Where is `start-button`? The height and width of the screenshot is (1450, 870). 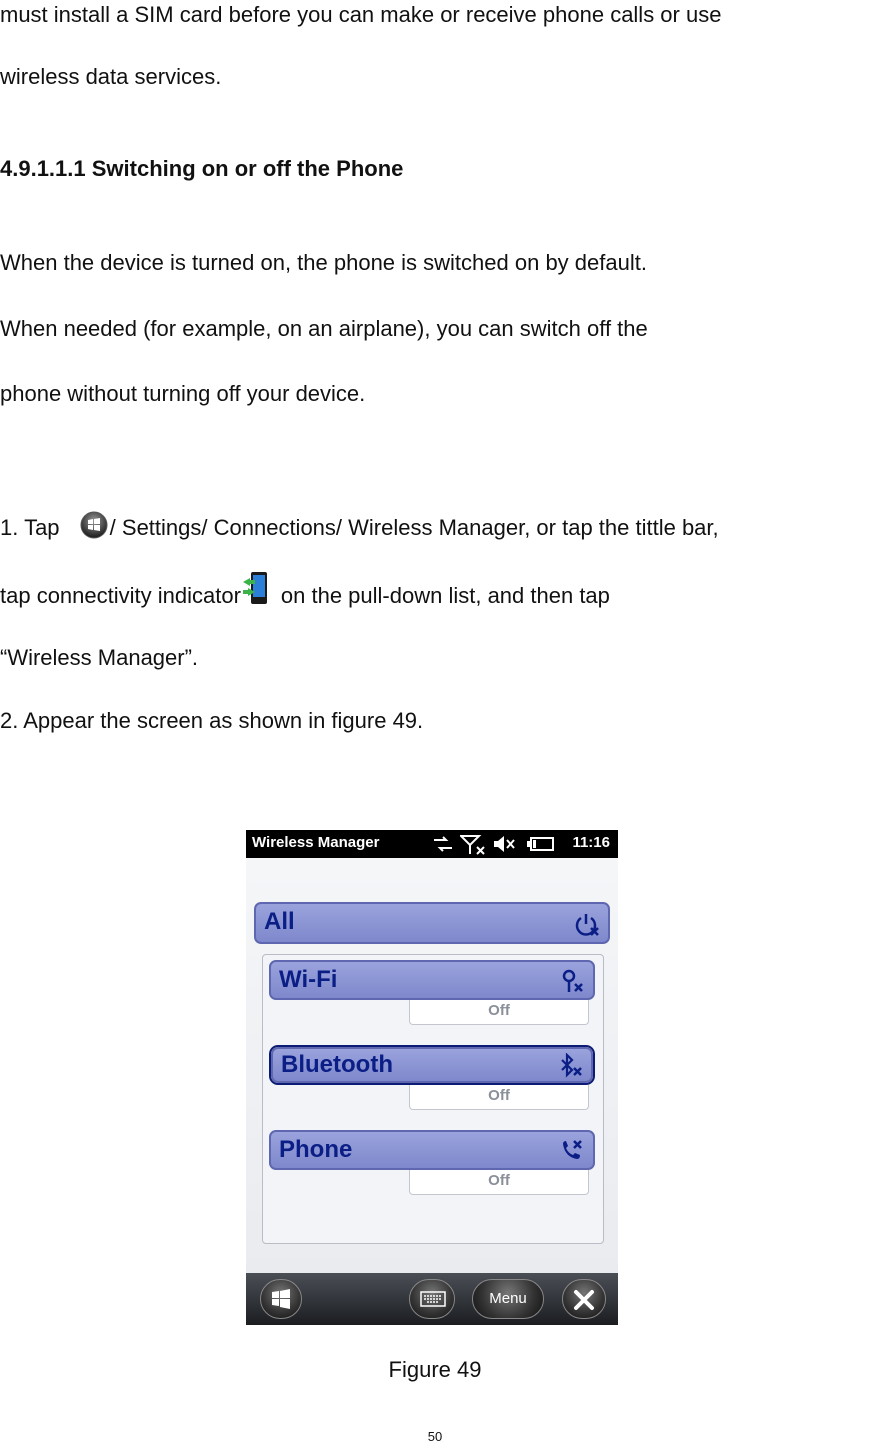
start-button is located at coordinates (281, 1299).